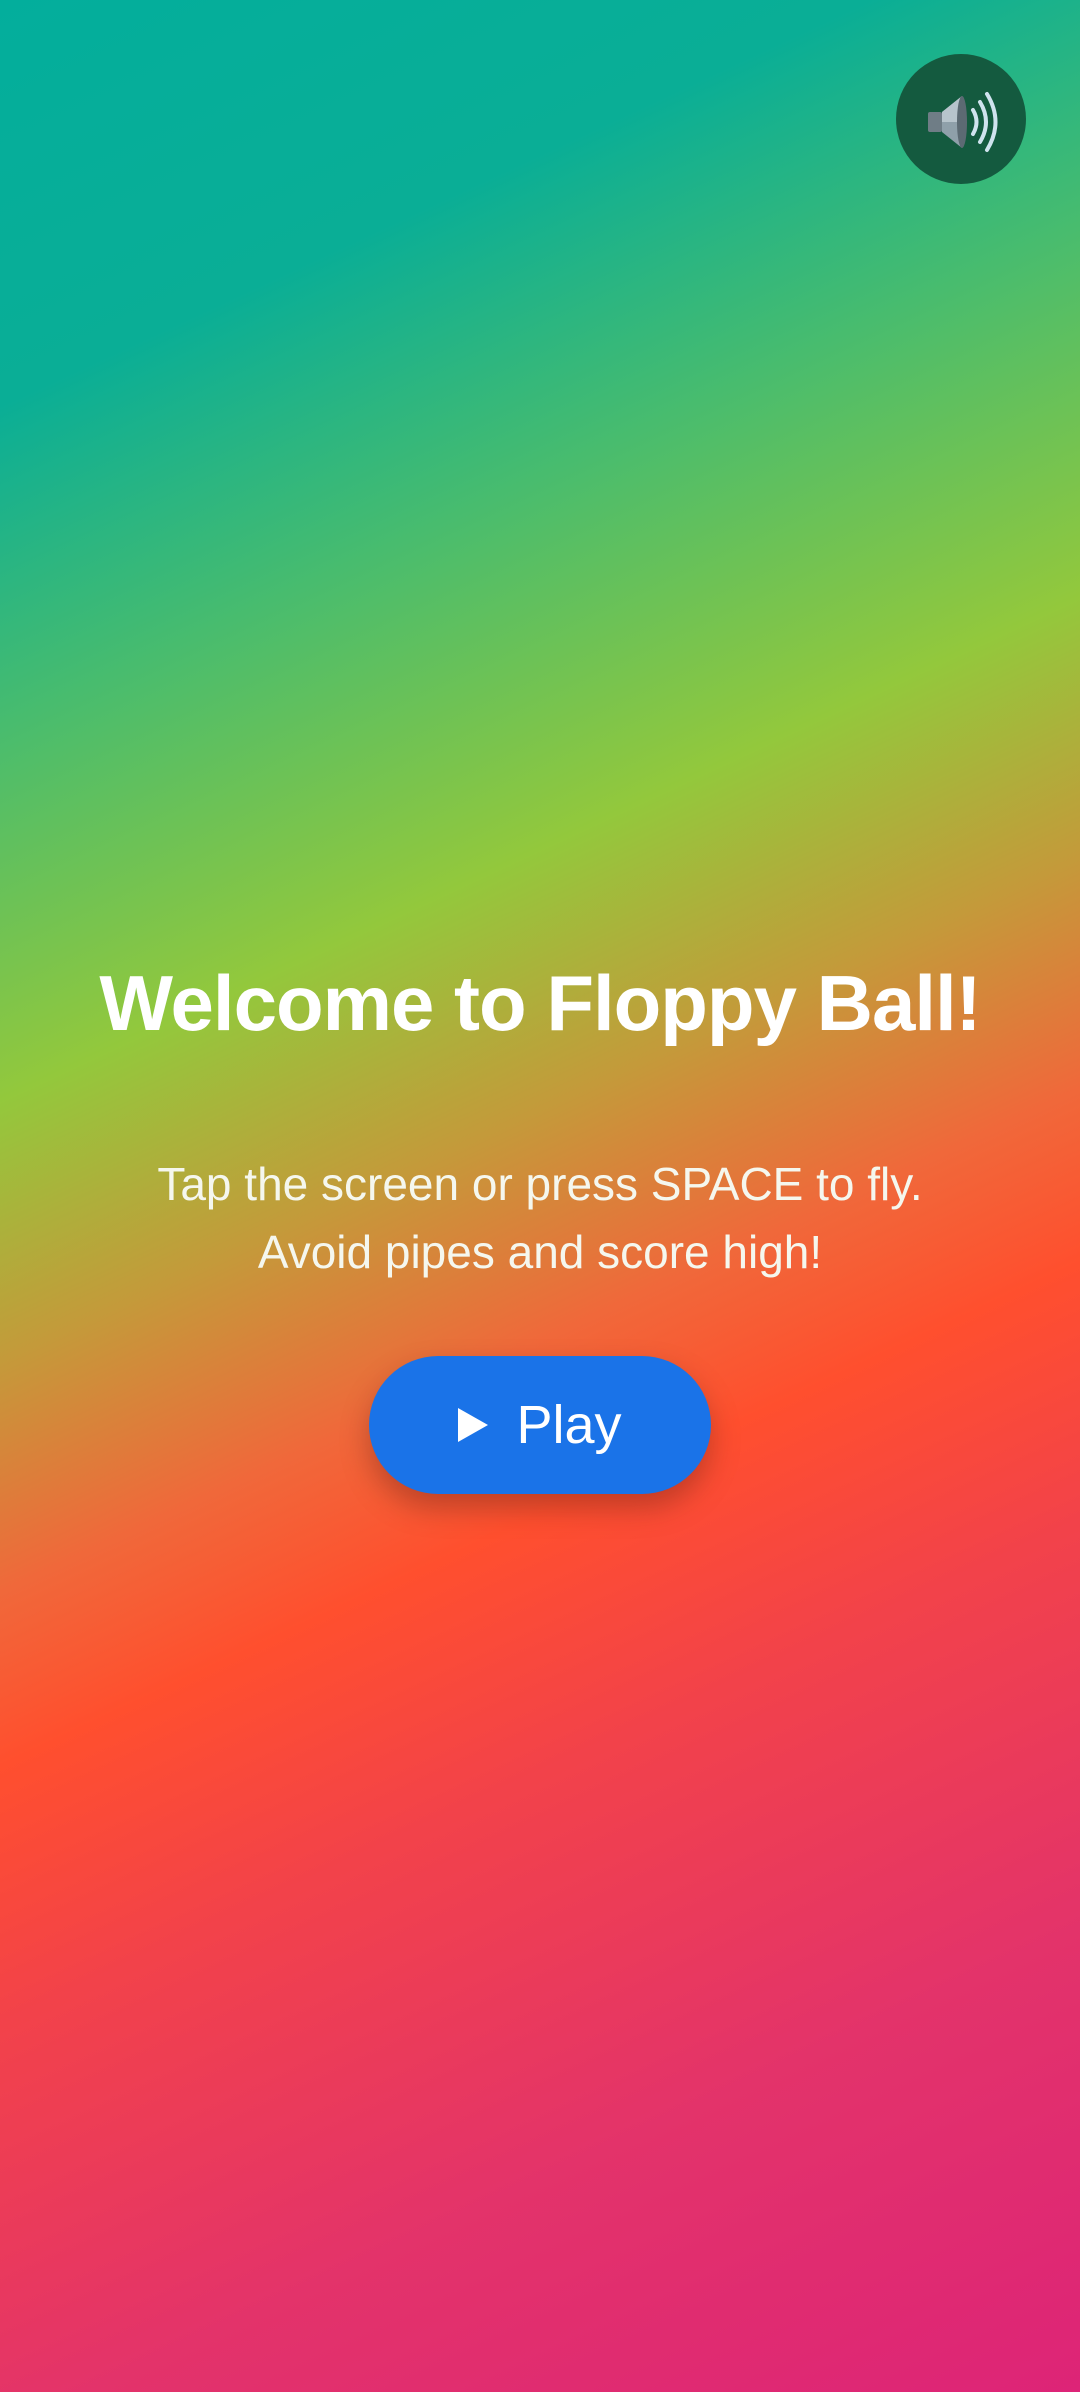  What do you see at coordinates (540, 1003) in the screenshot?
I see `welcome-title: Welcome to Floppy Ball!` at bounding box center [540, 1003].